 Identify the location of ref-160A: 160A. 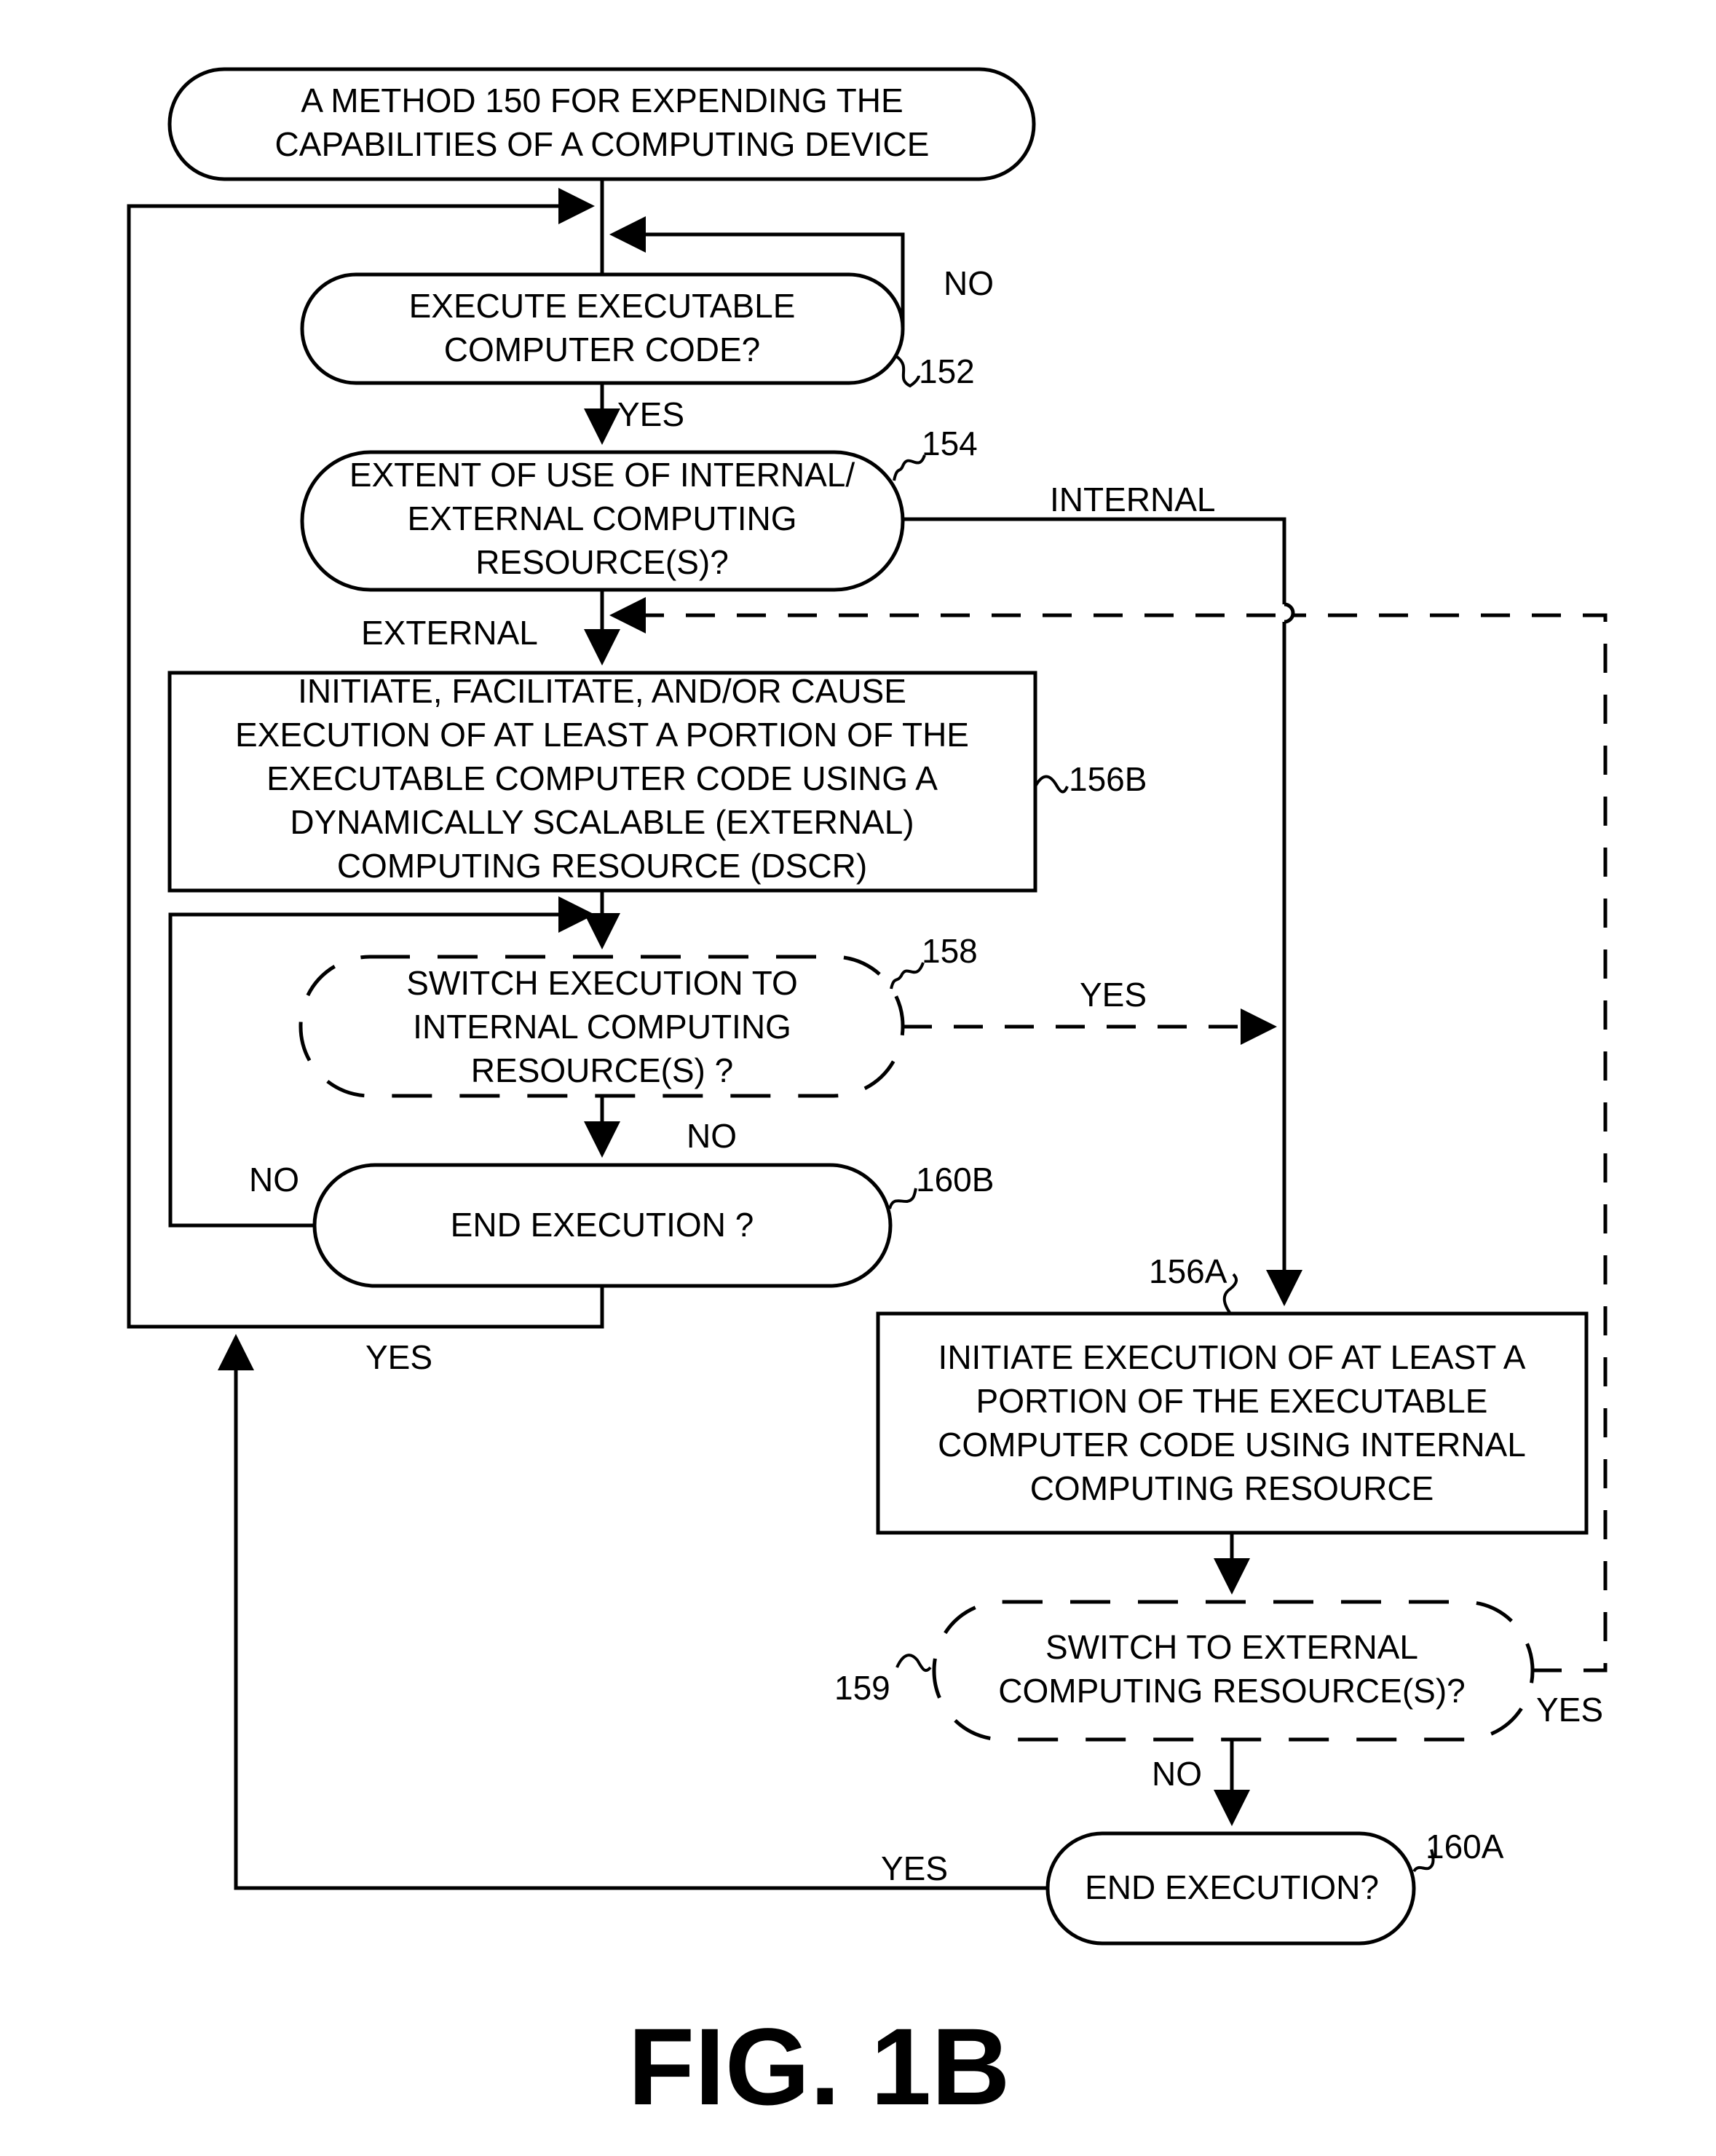
(1465, 1847).